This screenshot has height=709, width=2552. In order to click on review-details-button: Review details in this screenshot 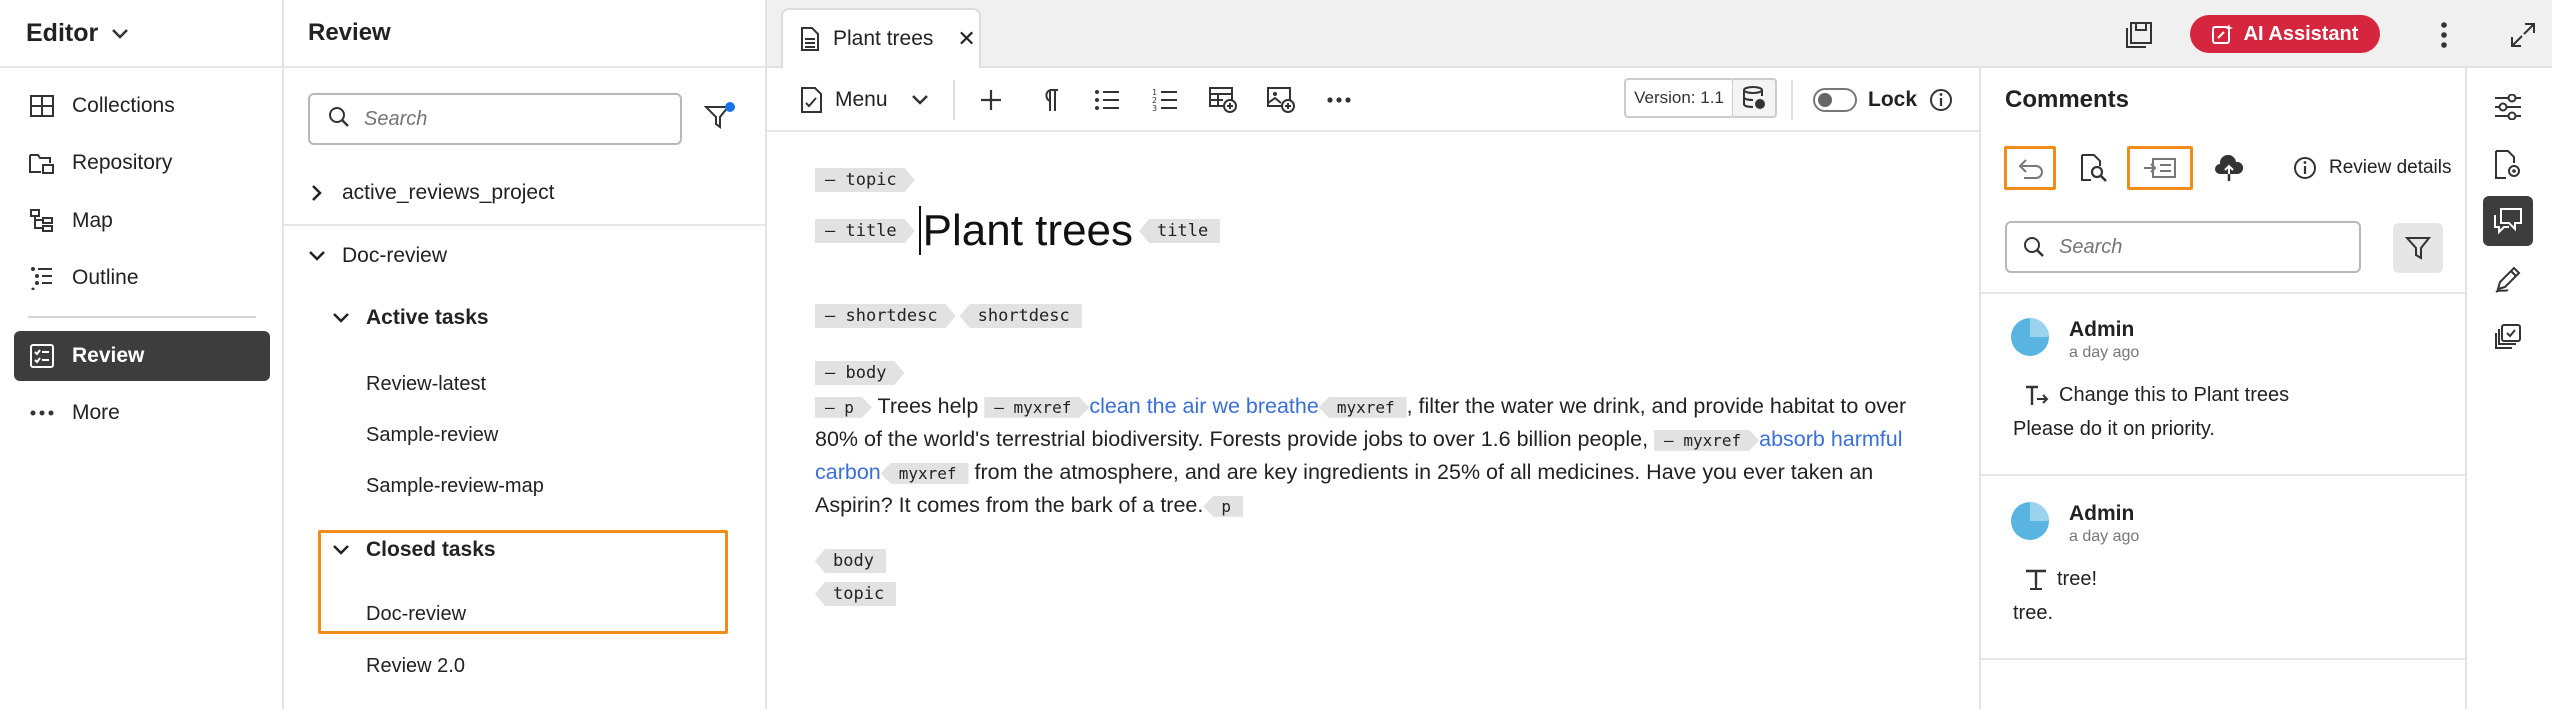, I will do `click(2372, 168)`.